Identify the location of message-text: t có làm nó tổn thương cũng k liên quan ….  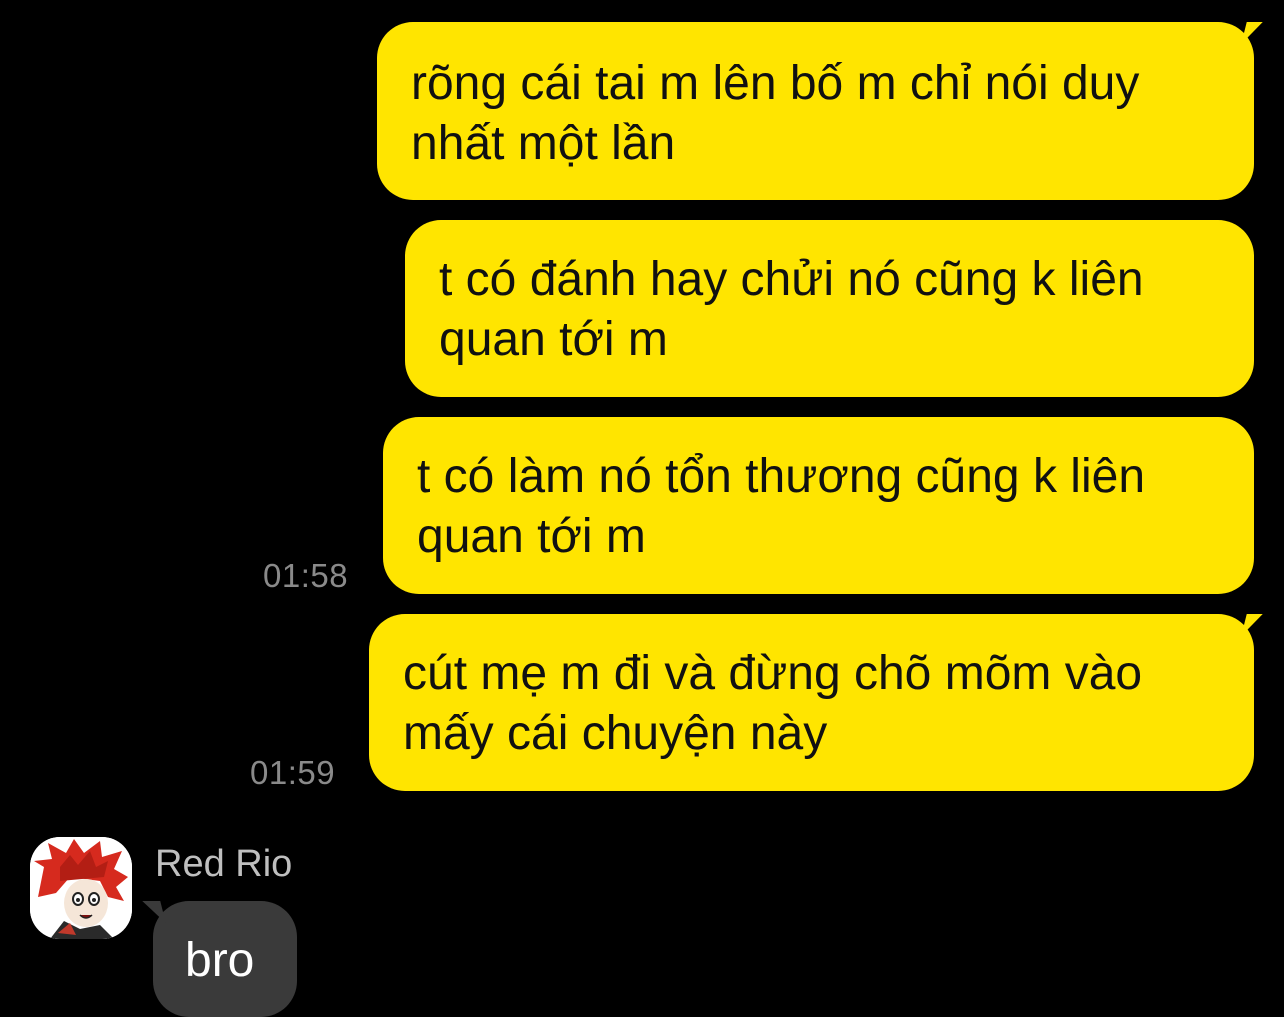
(781, 506).